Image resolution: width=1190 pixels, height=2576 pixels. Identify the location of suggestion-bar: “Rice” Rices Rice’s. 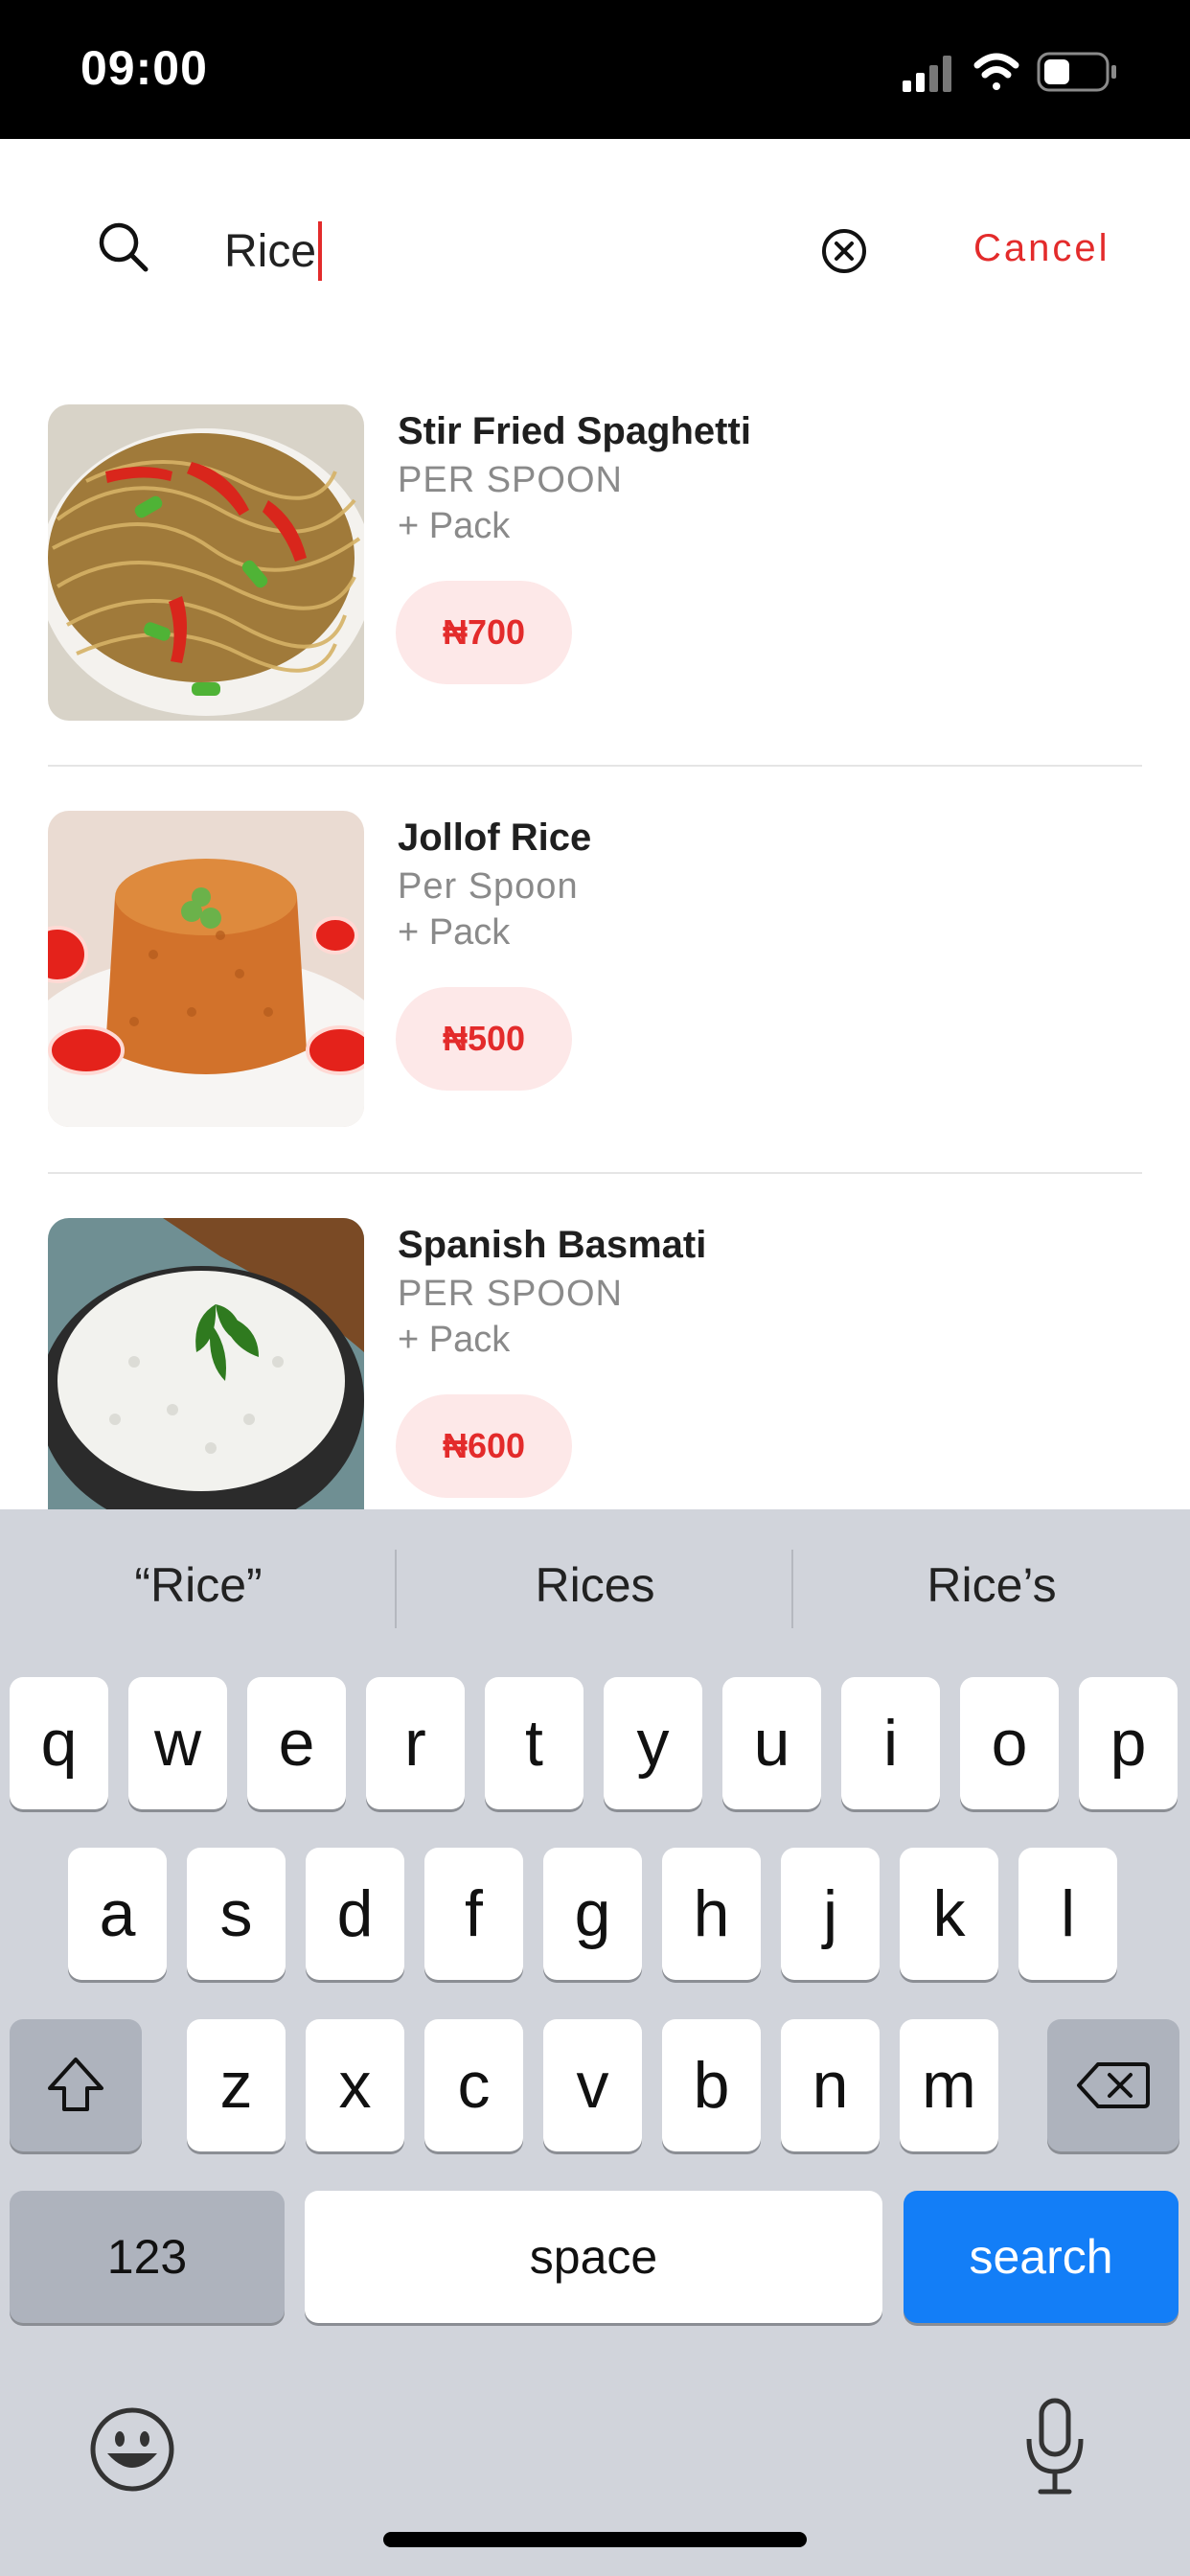
(595, 1590).